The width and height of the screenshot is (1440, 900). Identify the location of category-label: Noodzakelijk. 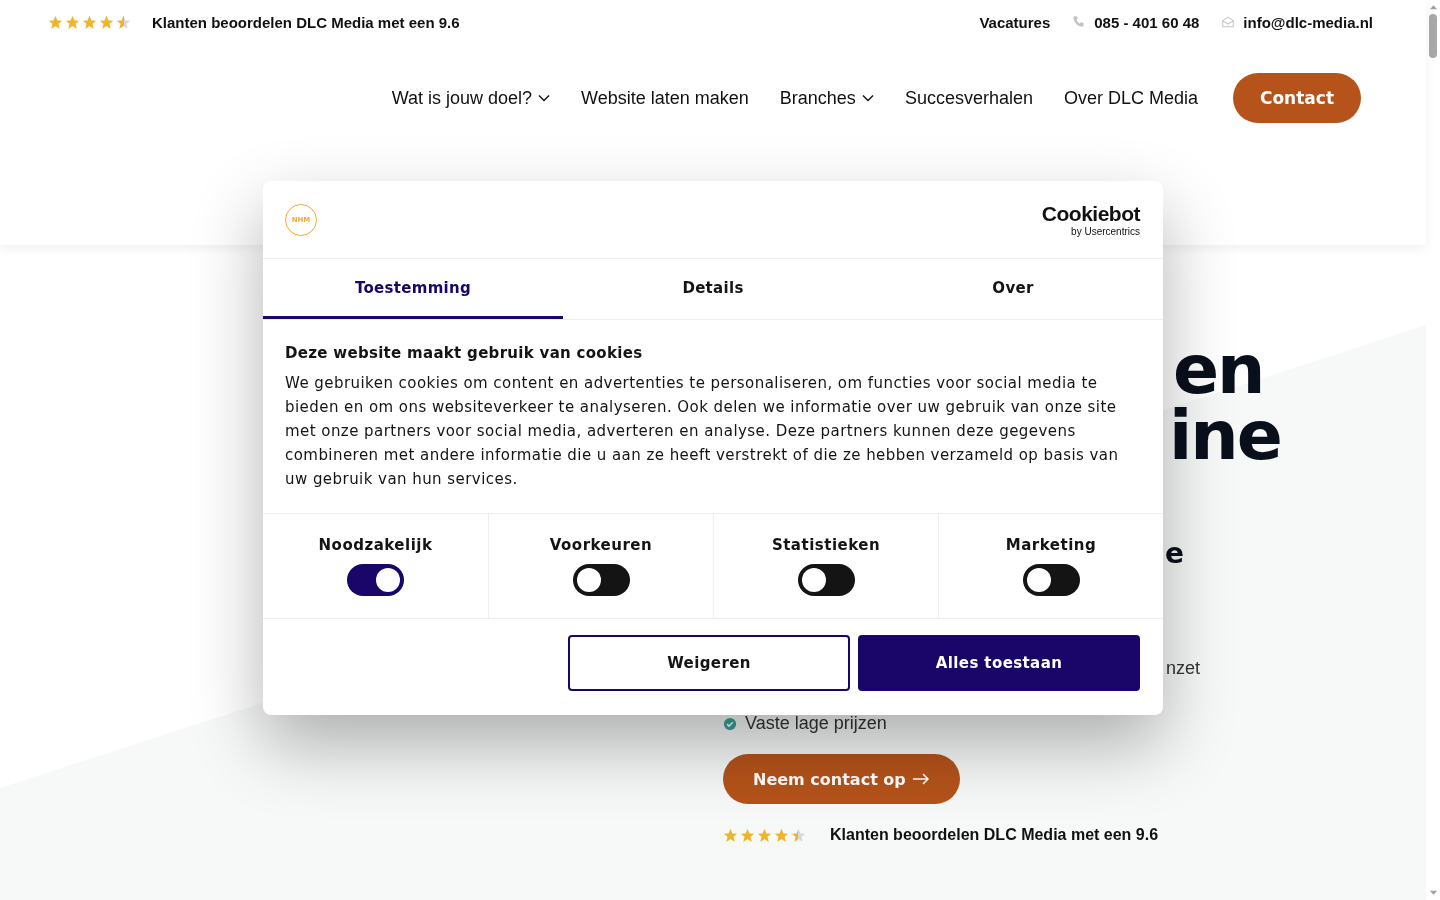
(375, 545).